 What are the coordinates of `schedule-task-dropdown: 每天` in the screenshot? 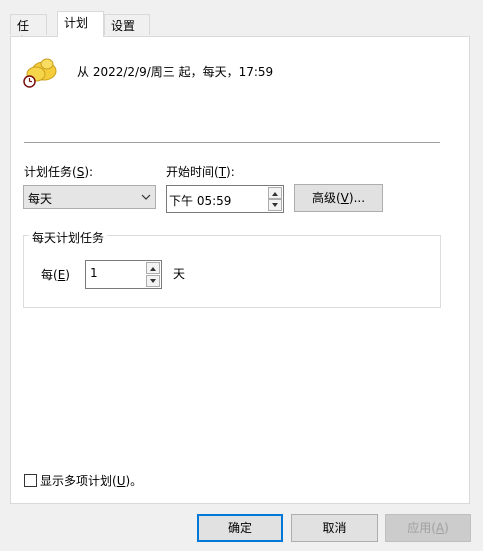 It's located at (89, 197).